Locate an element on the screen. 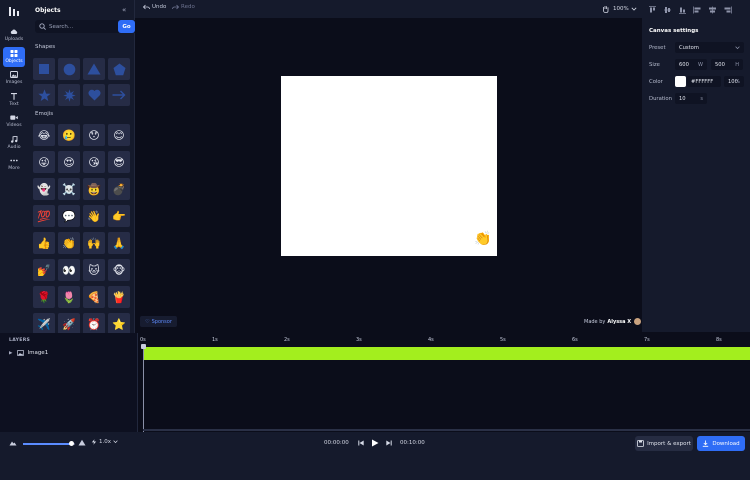 Image resolution: width=750 pixels, height=480 pixels. shape-pentagon is located at coordinates (119, 69).